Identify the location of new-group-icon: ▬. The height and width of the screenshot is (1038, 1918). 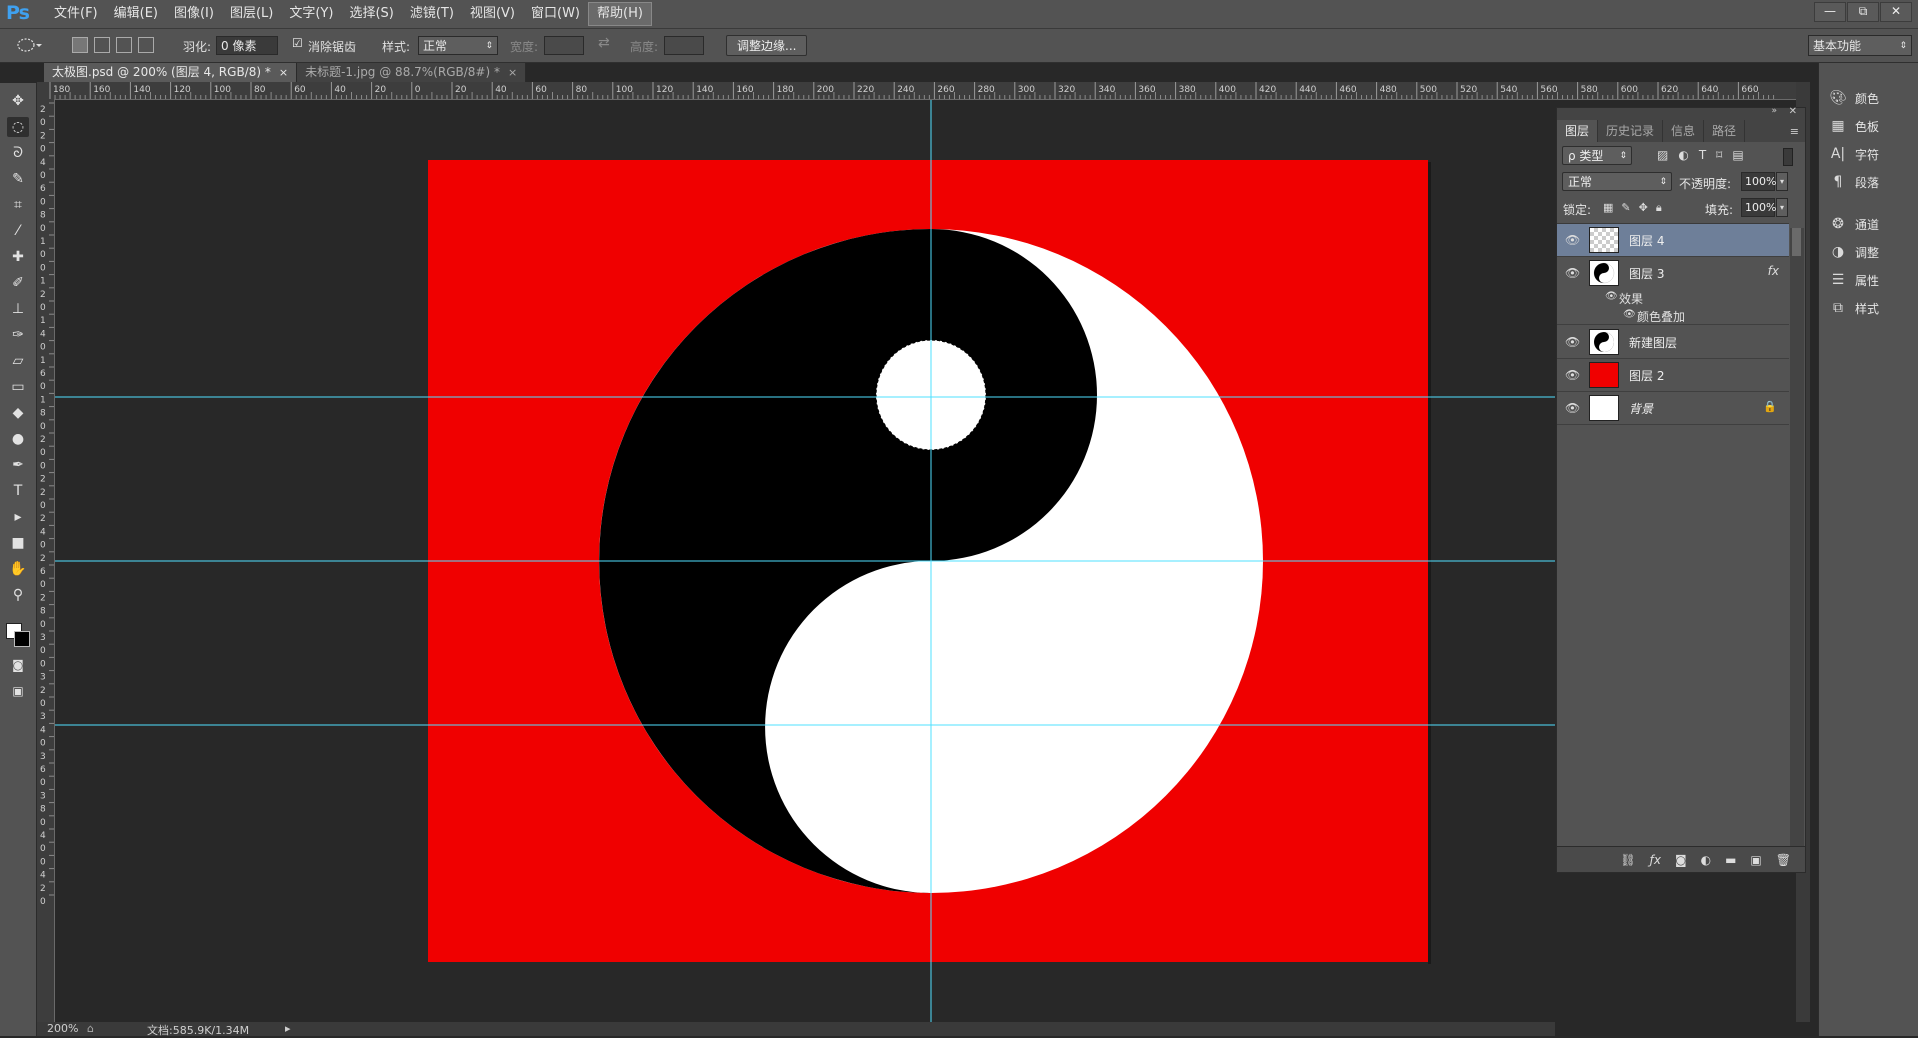
(1730, 860).